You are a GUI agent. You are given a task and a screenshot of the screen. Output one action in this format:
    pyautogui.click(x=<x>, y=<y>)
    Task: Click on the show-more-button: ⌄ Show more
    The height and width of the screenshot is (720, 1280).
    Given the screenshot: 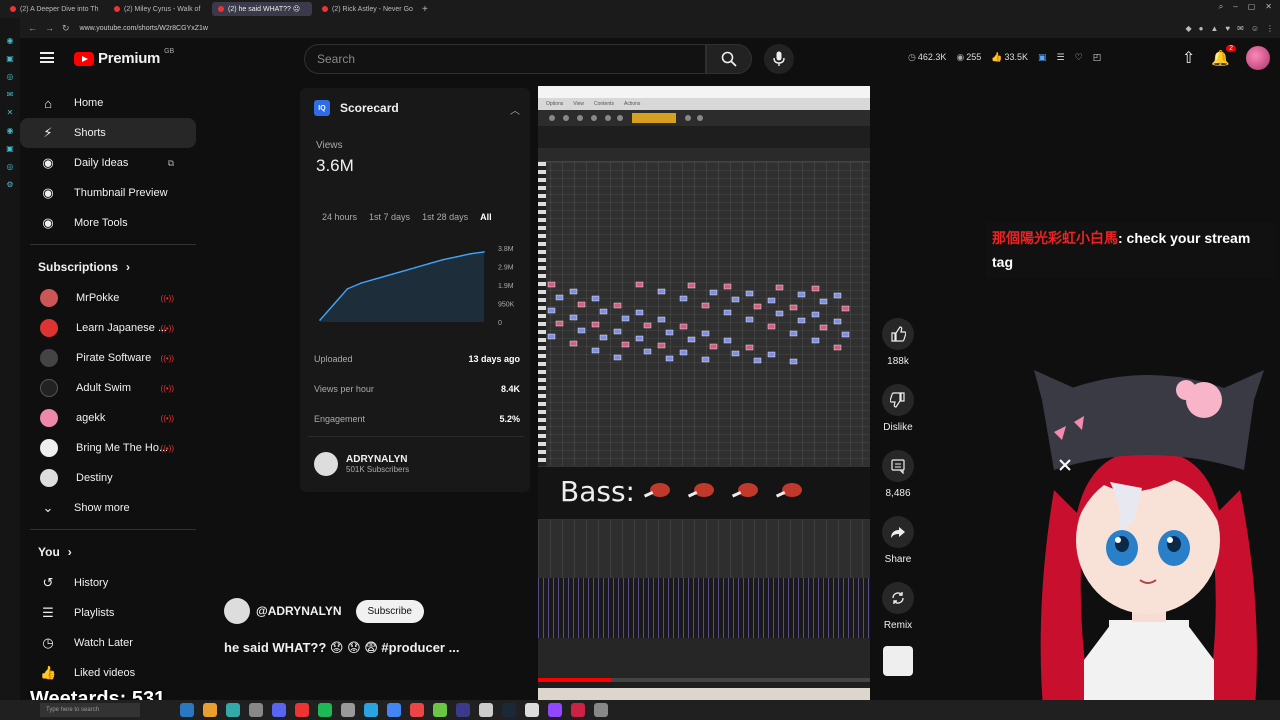 What is the action you would take?
    pyautogui.click(x=108, y=508)
    